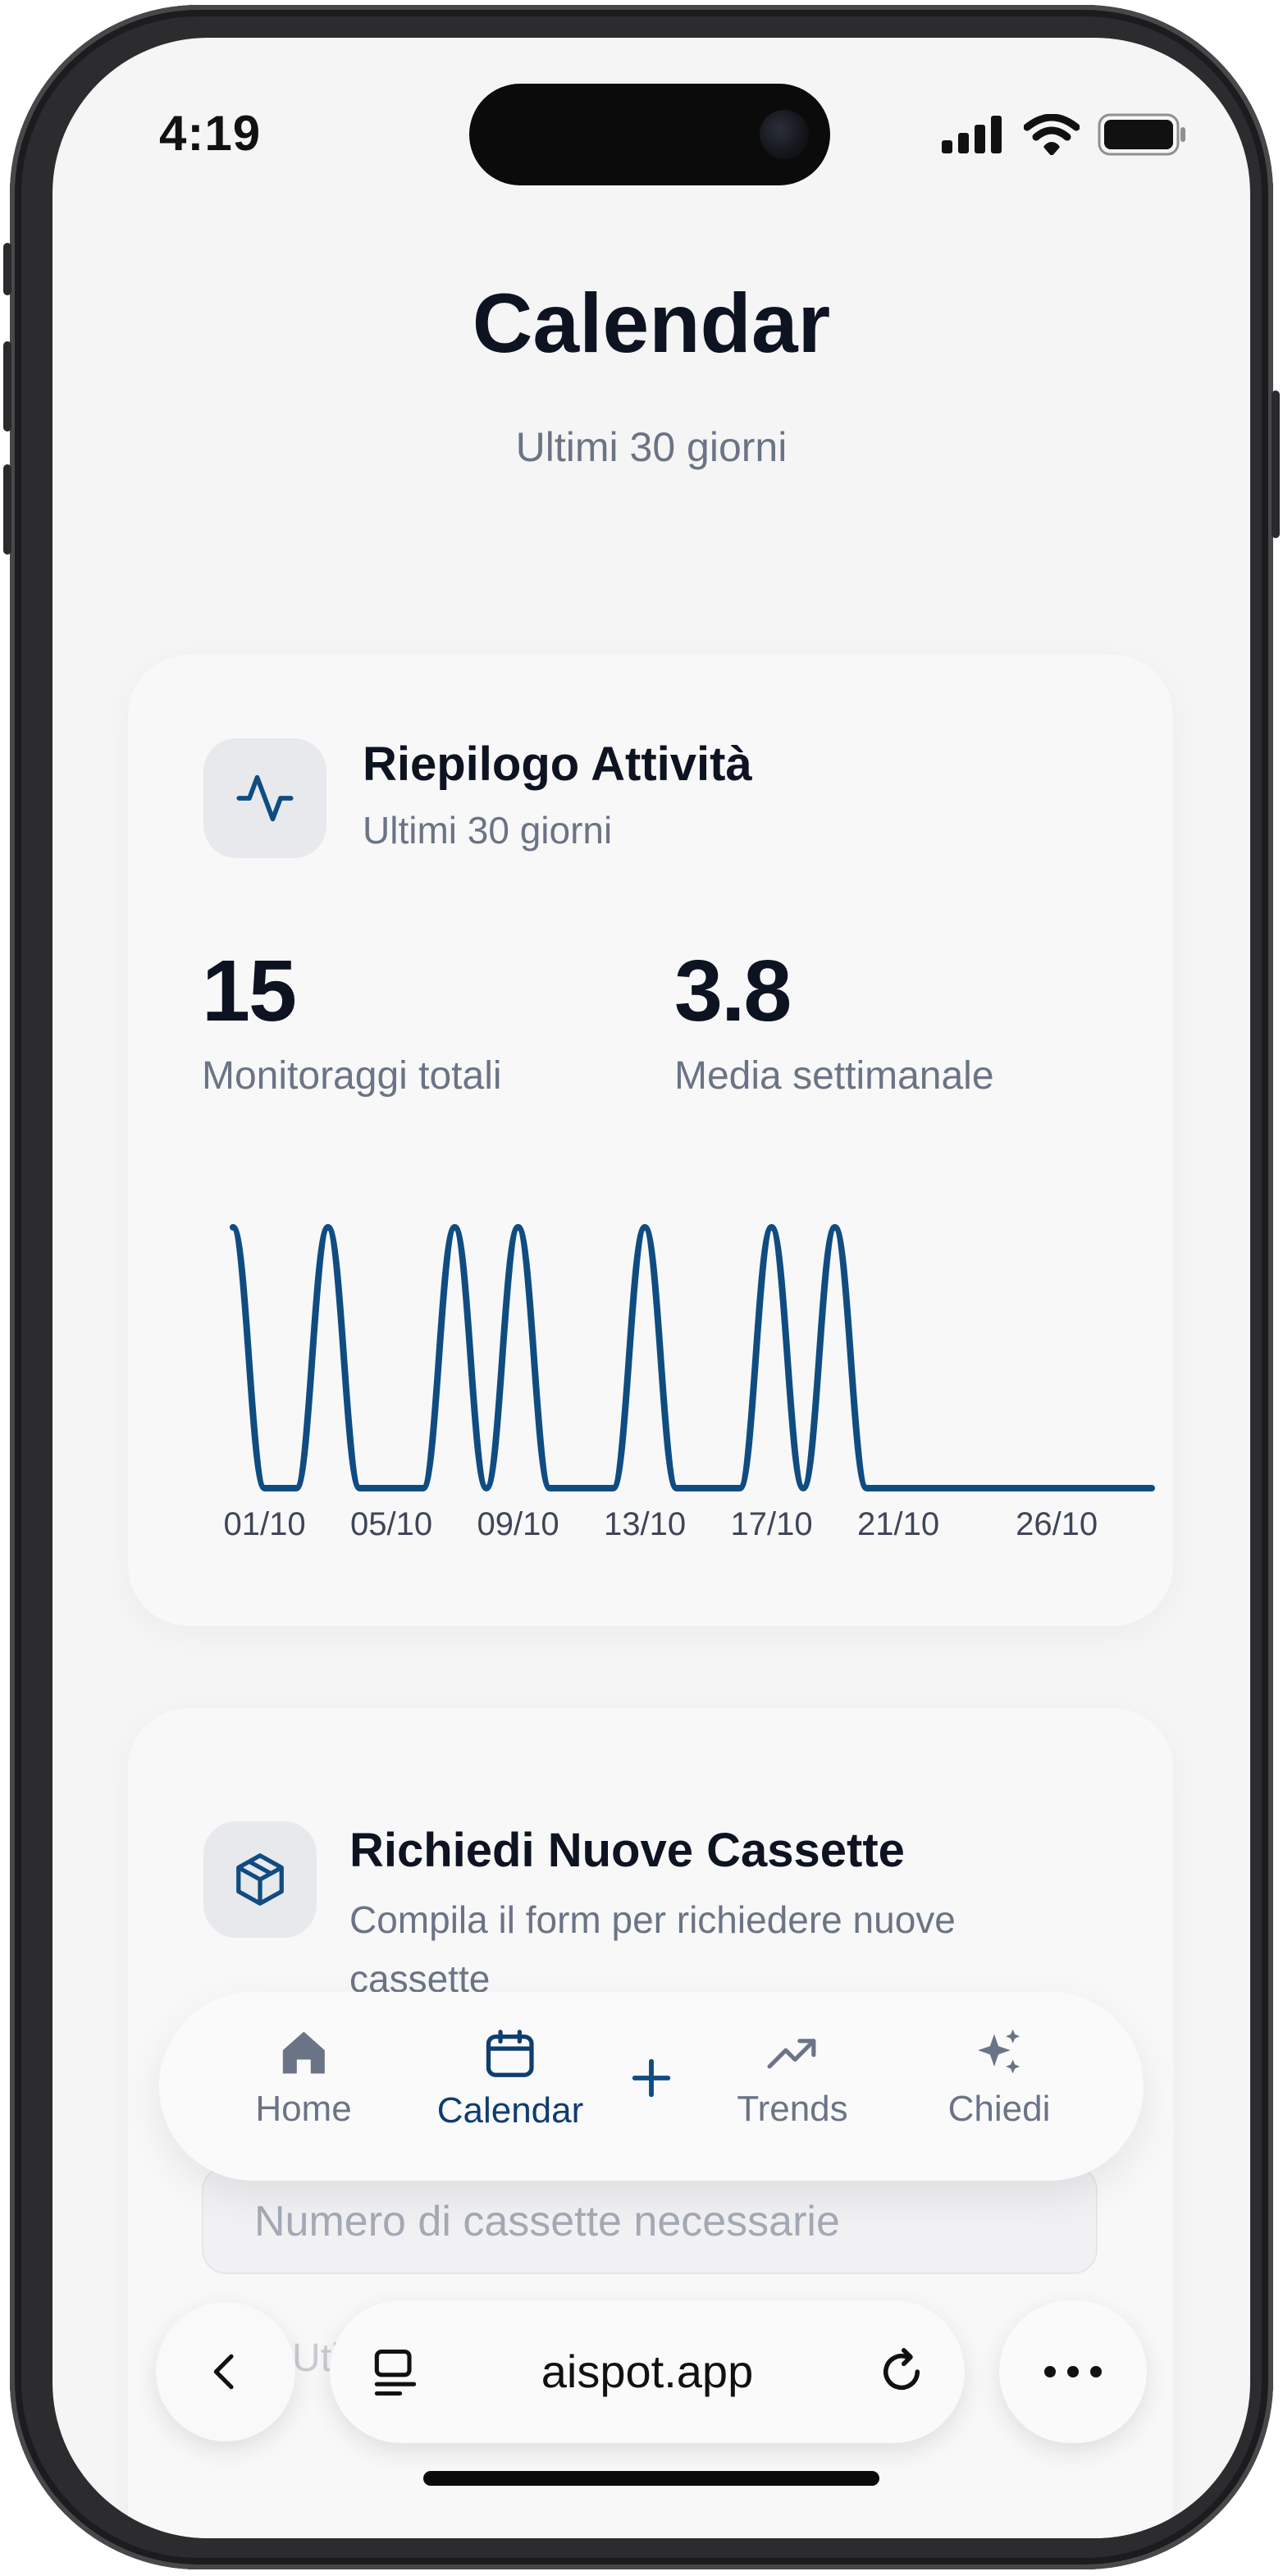 The image size is (1283, 2576). What do you see at coordinates (303, 2077) in the screenshot?
I see `nav-item-home: Home` at bounding box center [303, 2077].